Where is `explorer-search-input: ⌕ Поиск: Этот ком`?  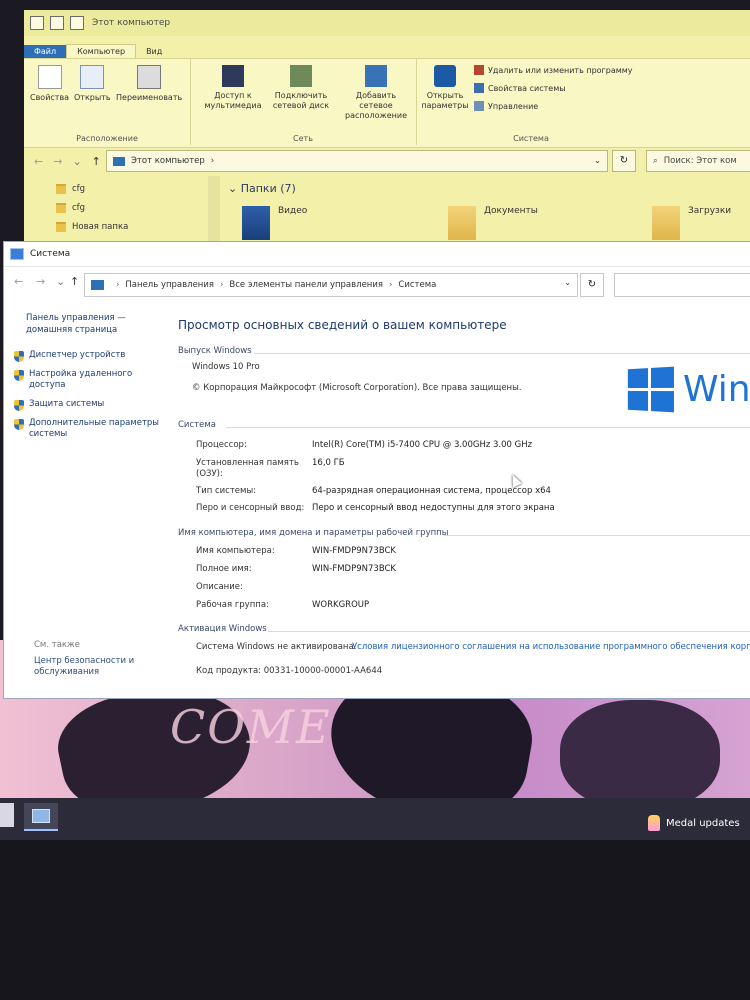 explorer-search-input: ⌕ Поиск: Этот ком is located at coordinates (698, 161).